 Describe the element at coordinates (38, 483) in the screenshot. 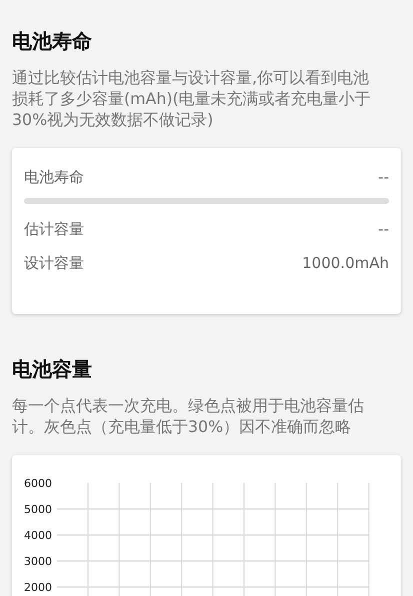

I see `axis-tick-label: 6000` at that location.